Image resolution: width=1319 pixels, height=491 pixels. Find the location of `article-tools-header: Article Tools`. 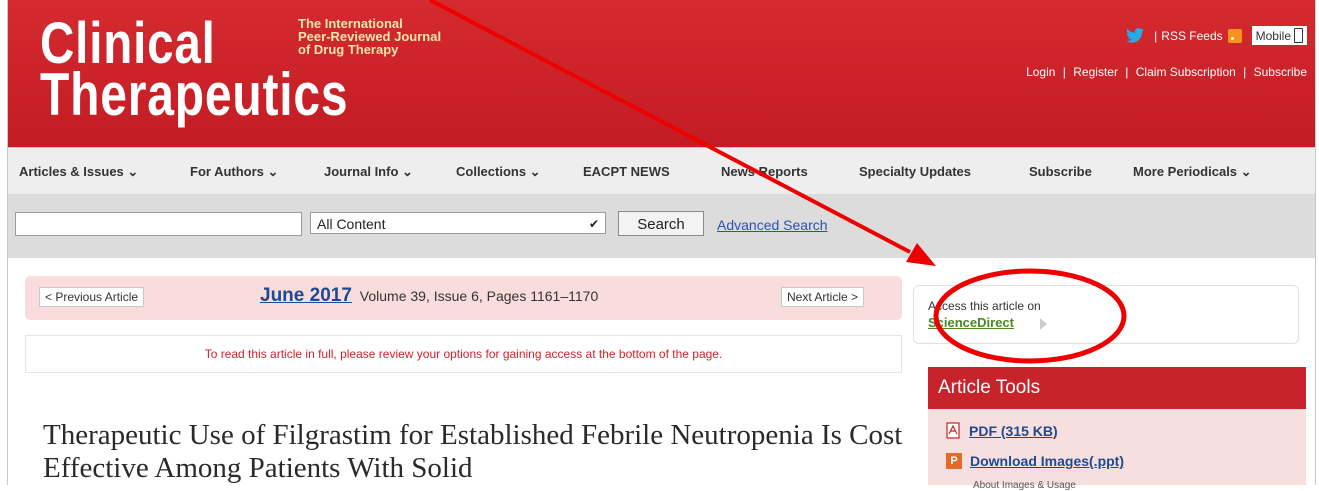

article-tools-header: Article Tools is located at coordinates (1117, 388).